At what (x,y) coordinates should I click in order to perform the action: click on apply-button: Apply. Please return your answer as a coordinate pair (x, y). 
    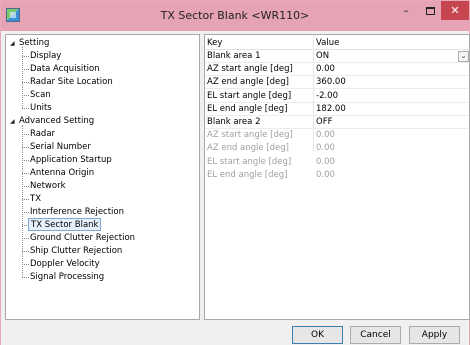
    Looking at the image, I should click on (434, 335).